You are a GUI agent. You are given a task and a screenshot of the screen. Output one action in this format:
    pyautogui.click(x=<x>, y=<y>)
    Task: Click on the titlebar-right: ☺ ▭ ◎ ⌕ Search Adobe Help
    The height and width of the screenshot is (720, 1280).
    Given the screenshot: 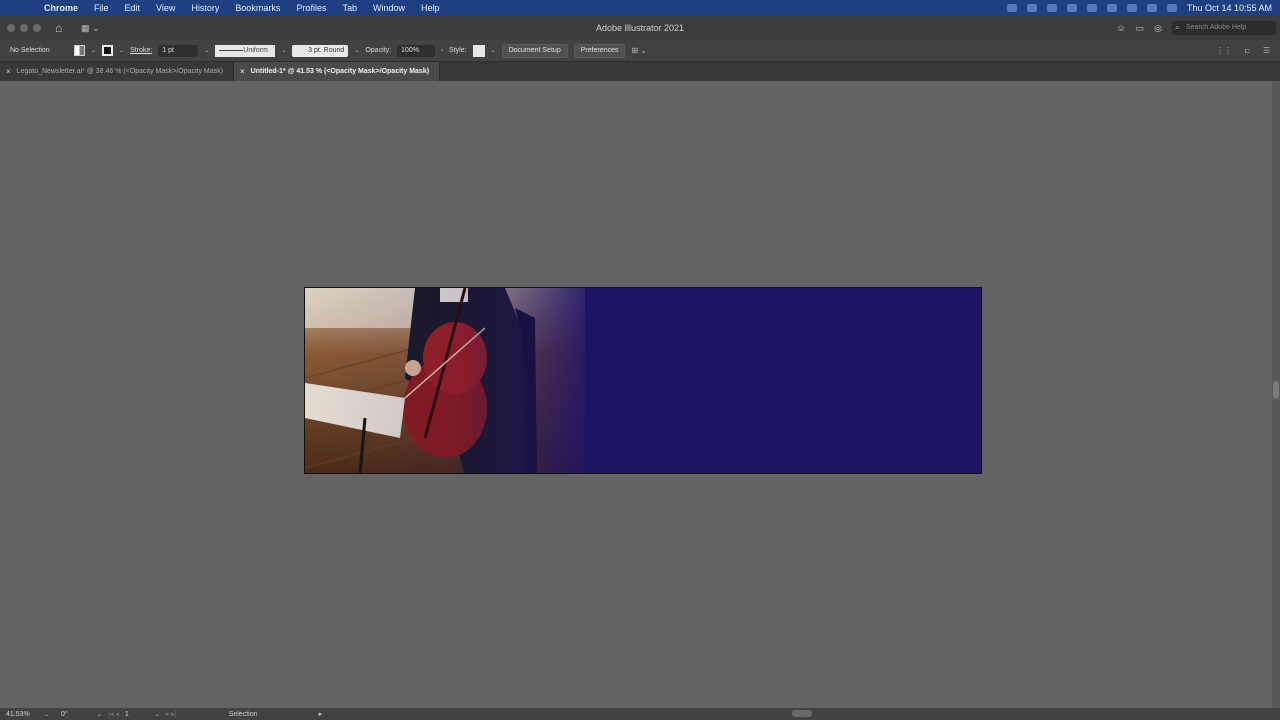 What is the action you would take?
    pyautogui.click(x=1196, y=28)
    